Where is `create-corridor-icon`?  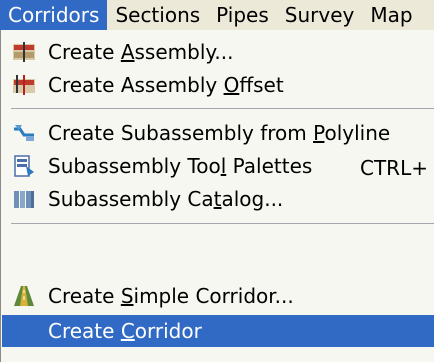 create-corridor-icon is located at coordinates (24, 331).